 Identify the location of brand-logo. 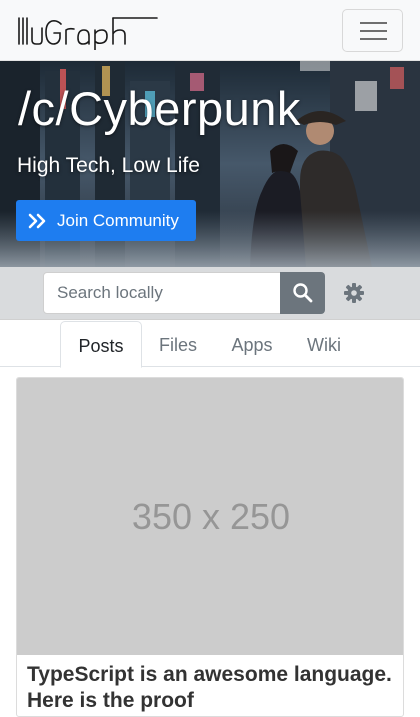
(88, 32).